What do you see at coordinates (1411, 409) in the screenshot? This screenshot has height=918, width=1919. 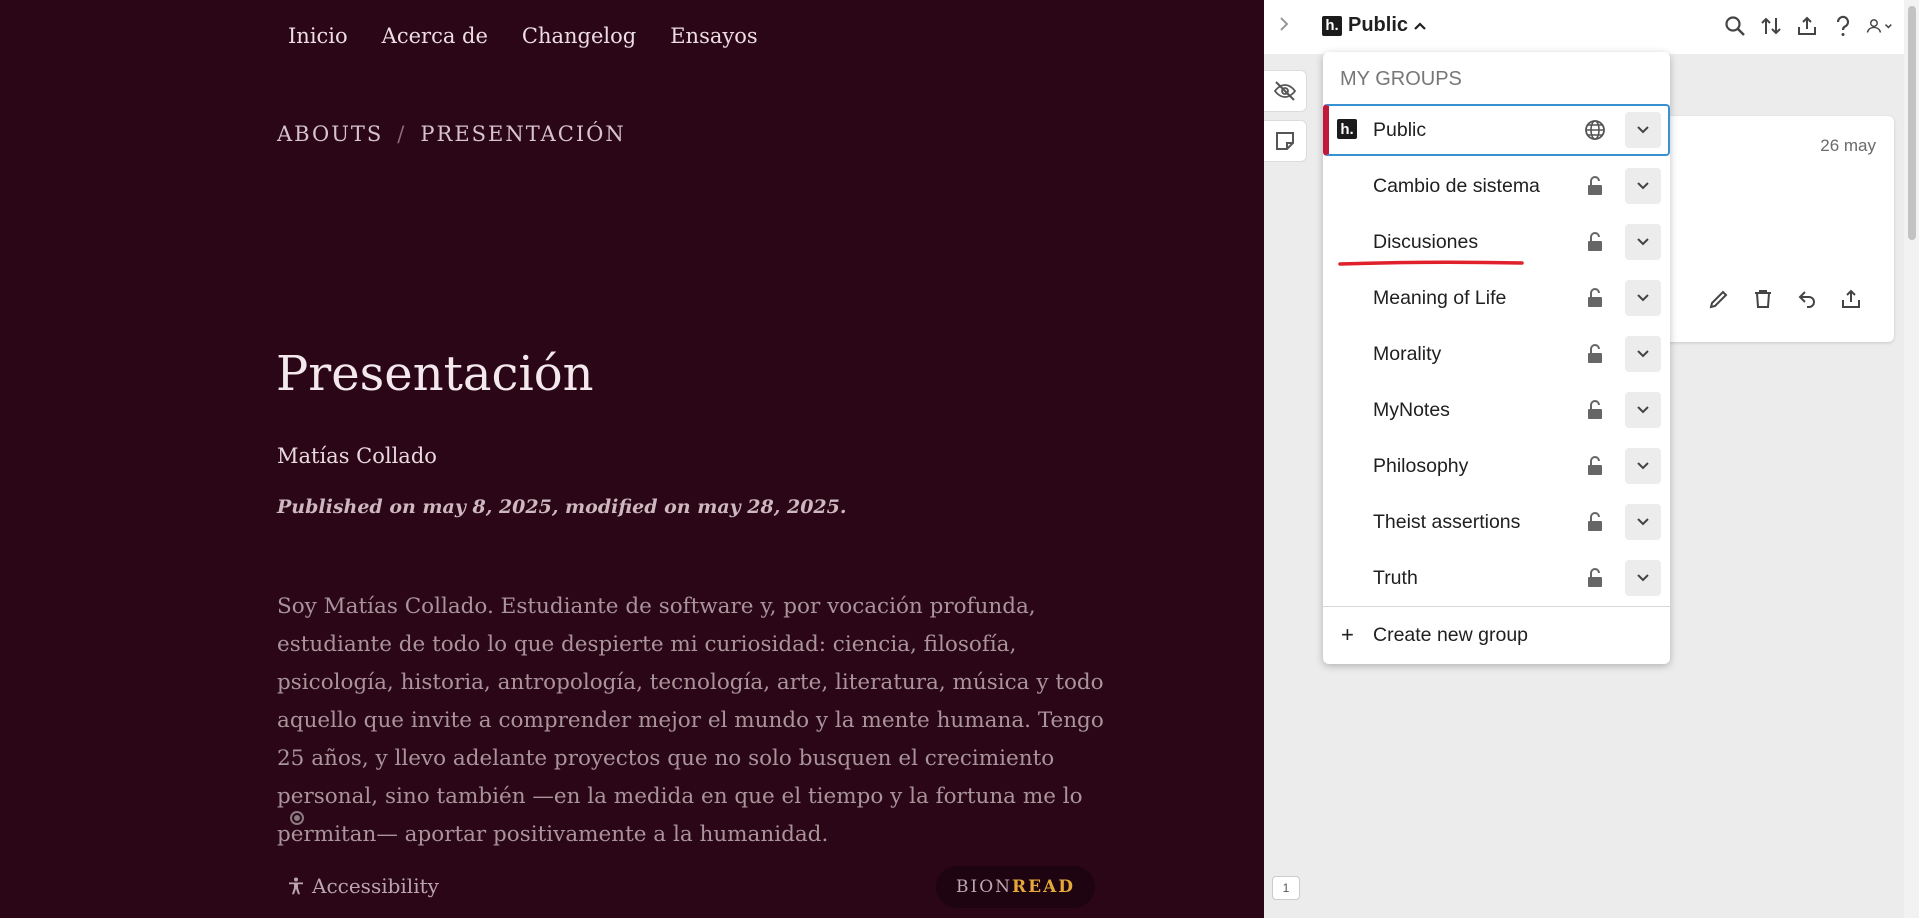 I see `group-name: MyNotes` at bounding box center [1411, 409].